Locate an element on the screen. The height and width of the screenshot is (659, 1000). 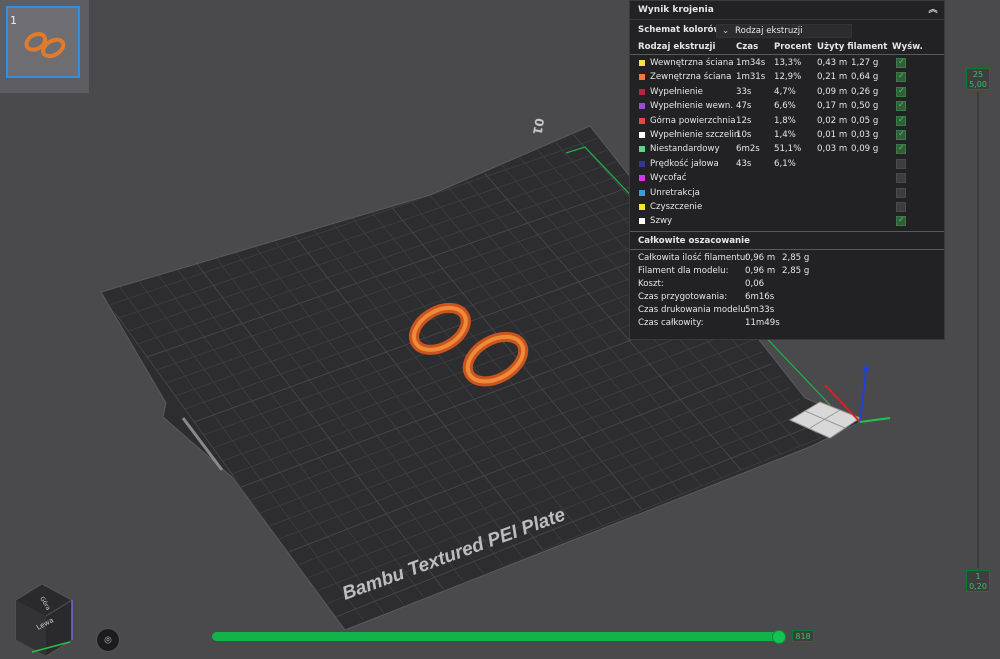
estimate-title: Całkowite oszacowanie is located at coordinates (694, 241).